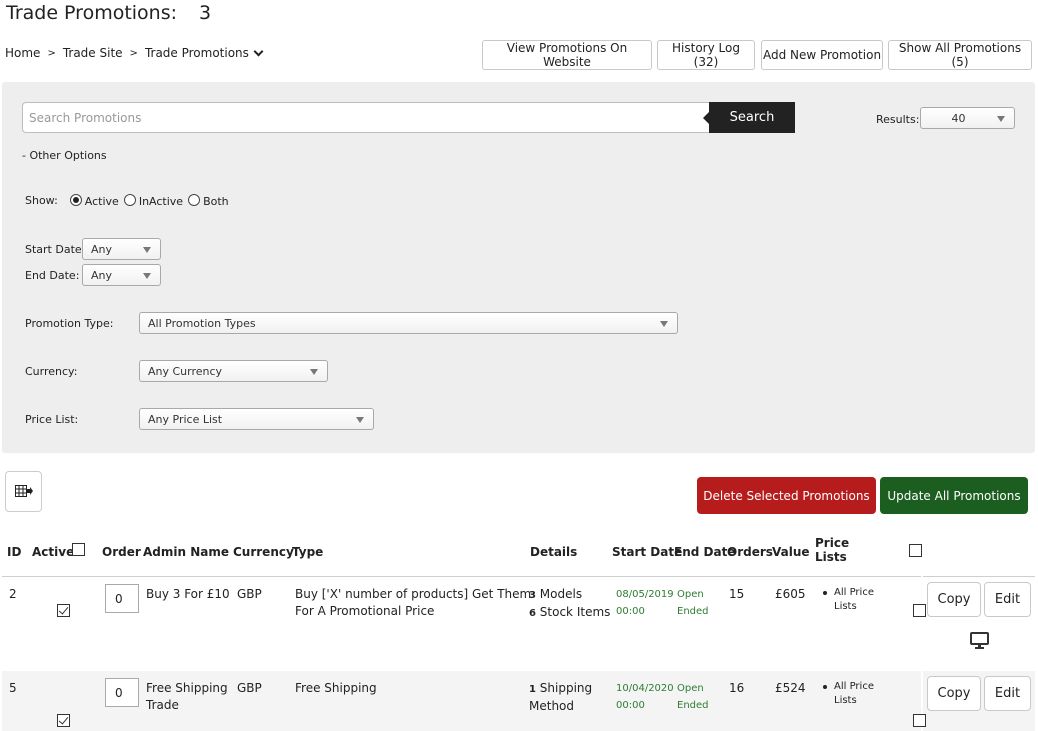 This screenshot has width=1038, height=731. Describe the element at coordinates (258, 51) in the screenshot. I see `chevron-down-icon` at that location.